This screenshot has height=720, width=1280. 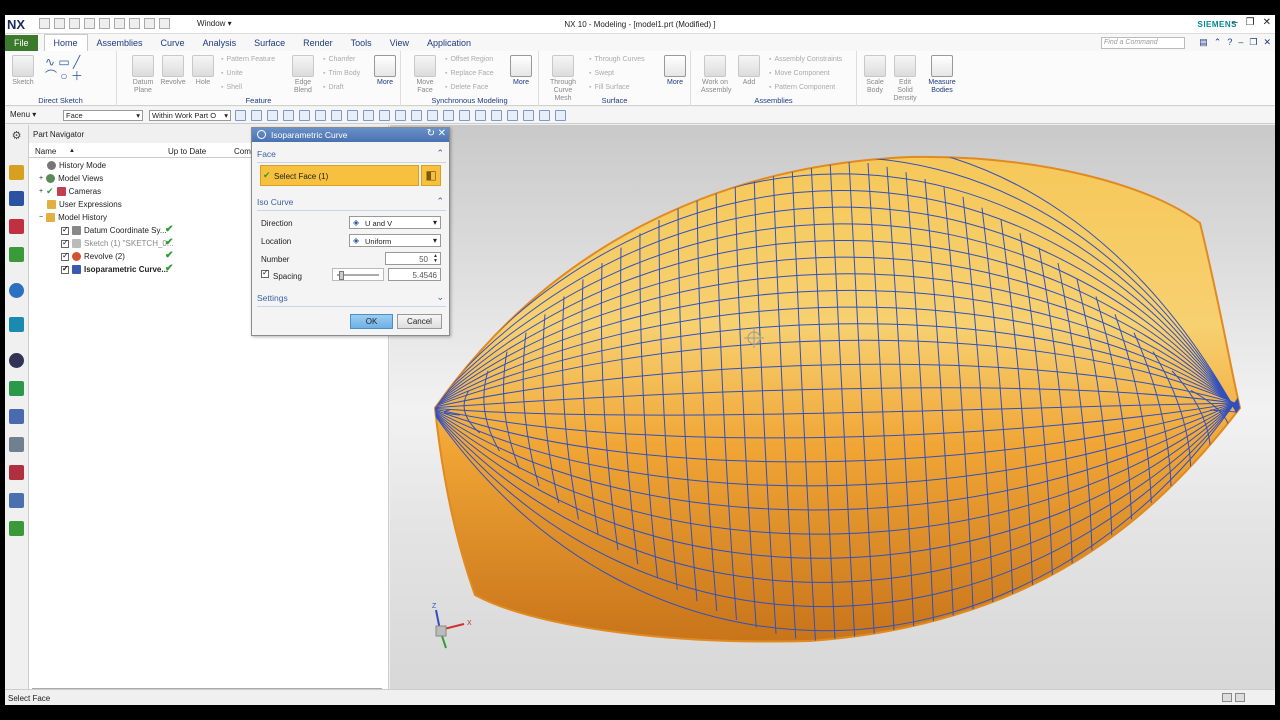 What do you see at coordinates (440, 297) in the screenshot?
I see `chevron-down-icon: ⌄` at bounding box center [440, 297].